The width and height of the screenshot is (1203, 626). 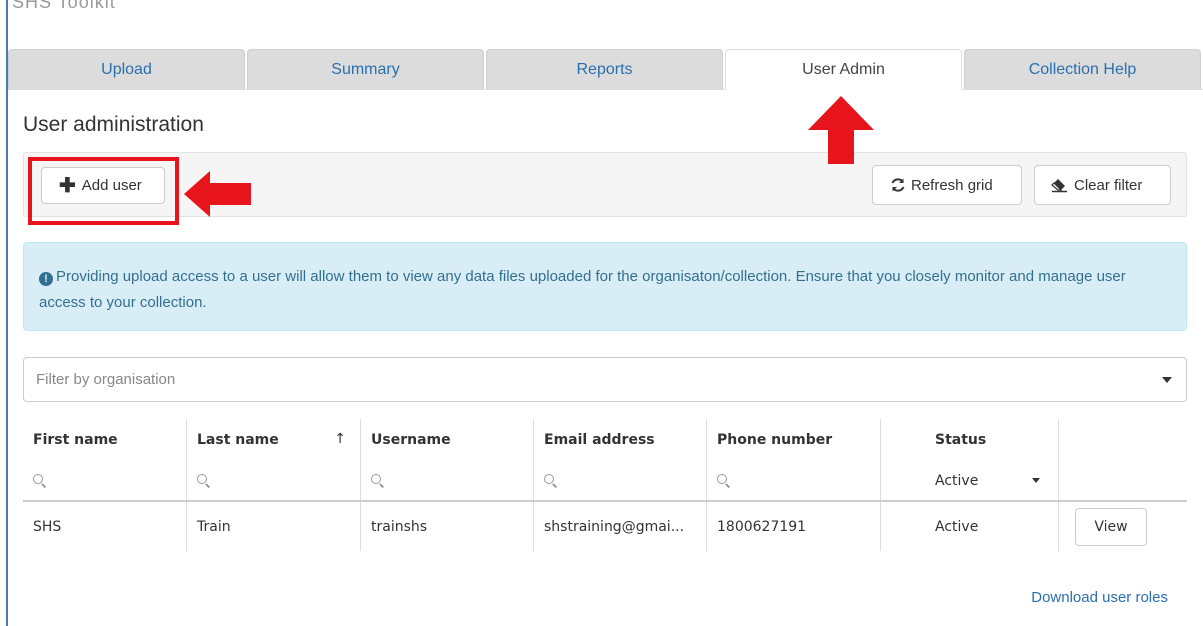 What do you see at coordinates (7, 313) in the screenshot?
I see `window-border` at bounding box center [7, 313].